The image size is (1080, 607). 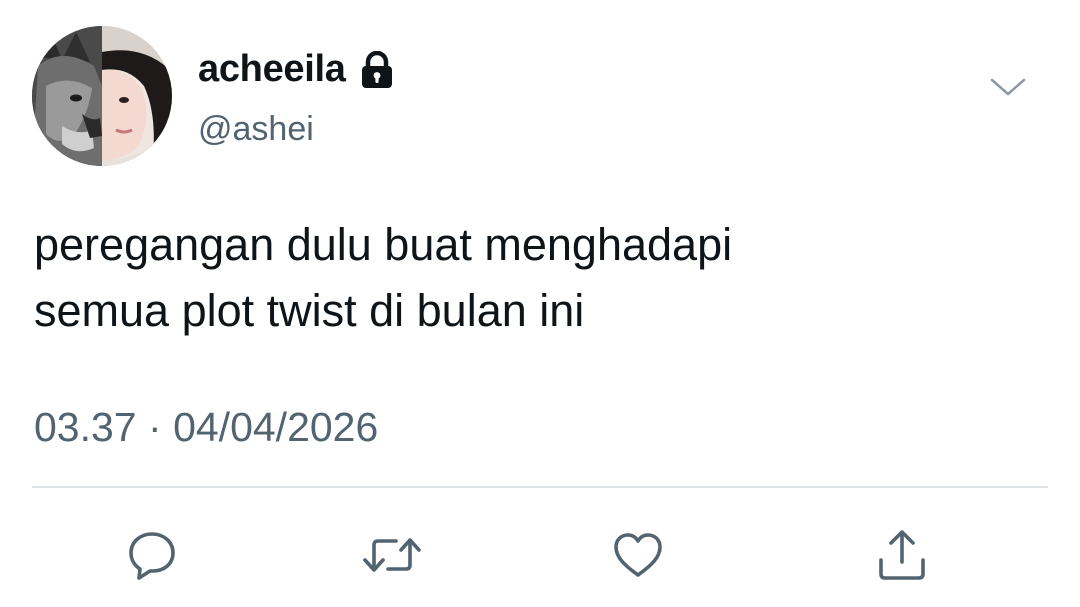 What do you see at coordinates (376, 69) in the screenshot?
I see `lock-icon` at bounding box center [376, 69].